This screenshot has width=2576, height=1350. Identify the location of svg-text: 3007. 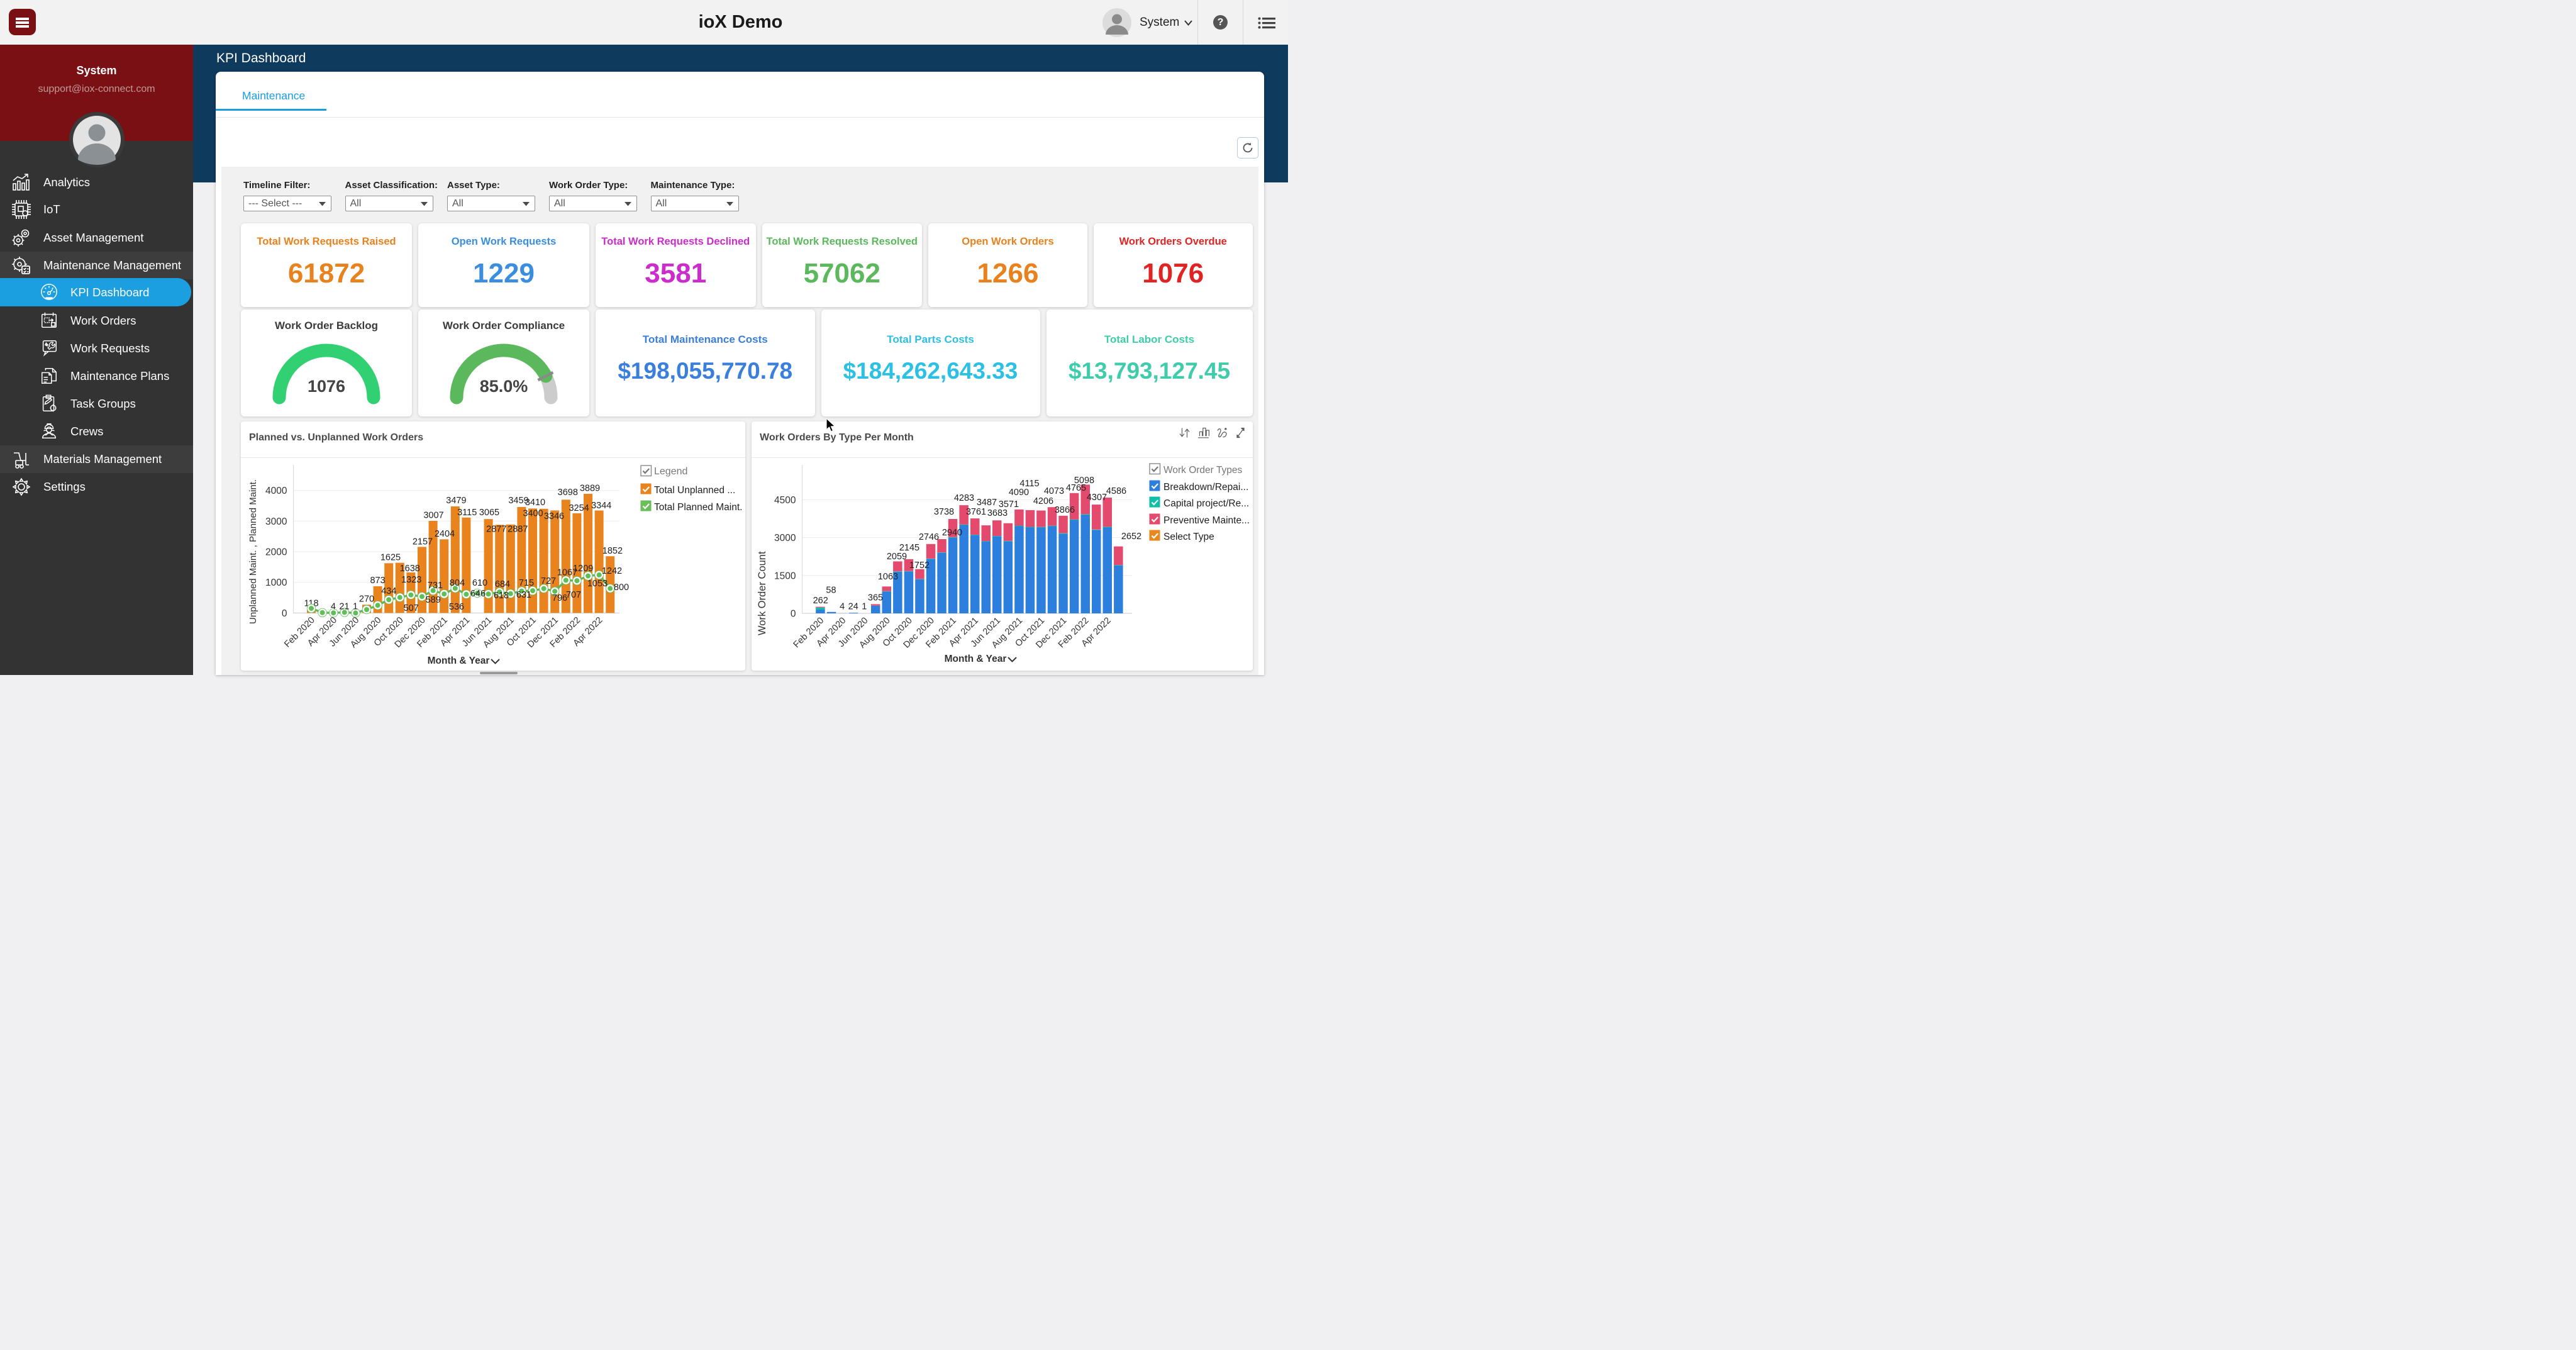
(433, 516).